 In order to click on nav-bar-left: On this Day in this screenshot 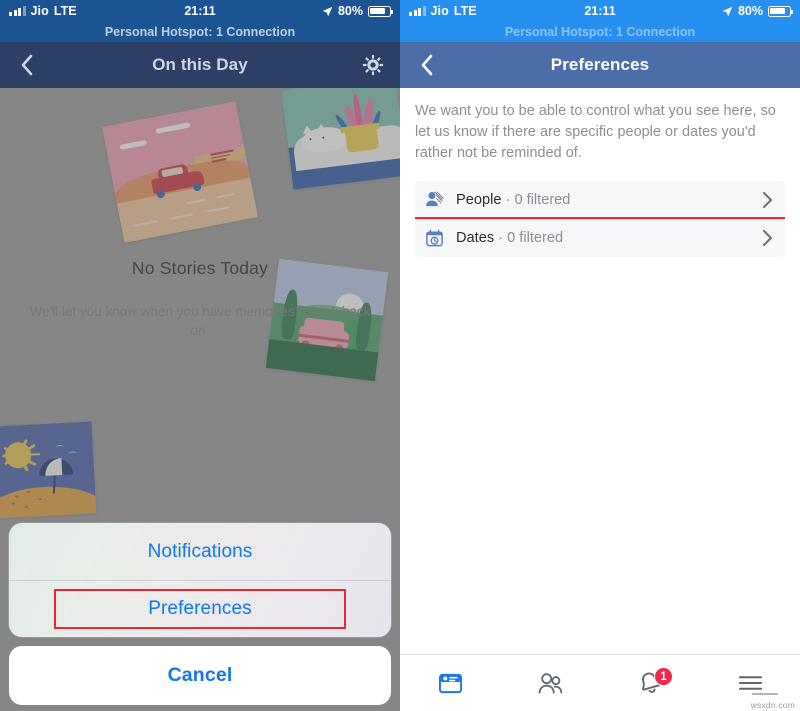, I will do `click(200, 65)`.